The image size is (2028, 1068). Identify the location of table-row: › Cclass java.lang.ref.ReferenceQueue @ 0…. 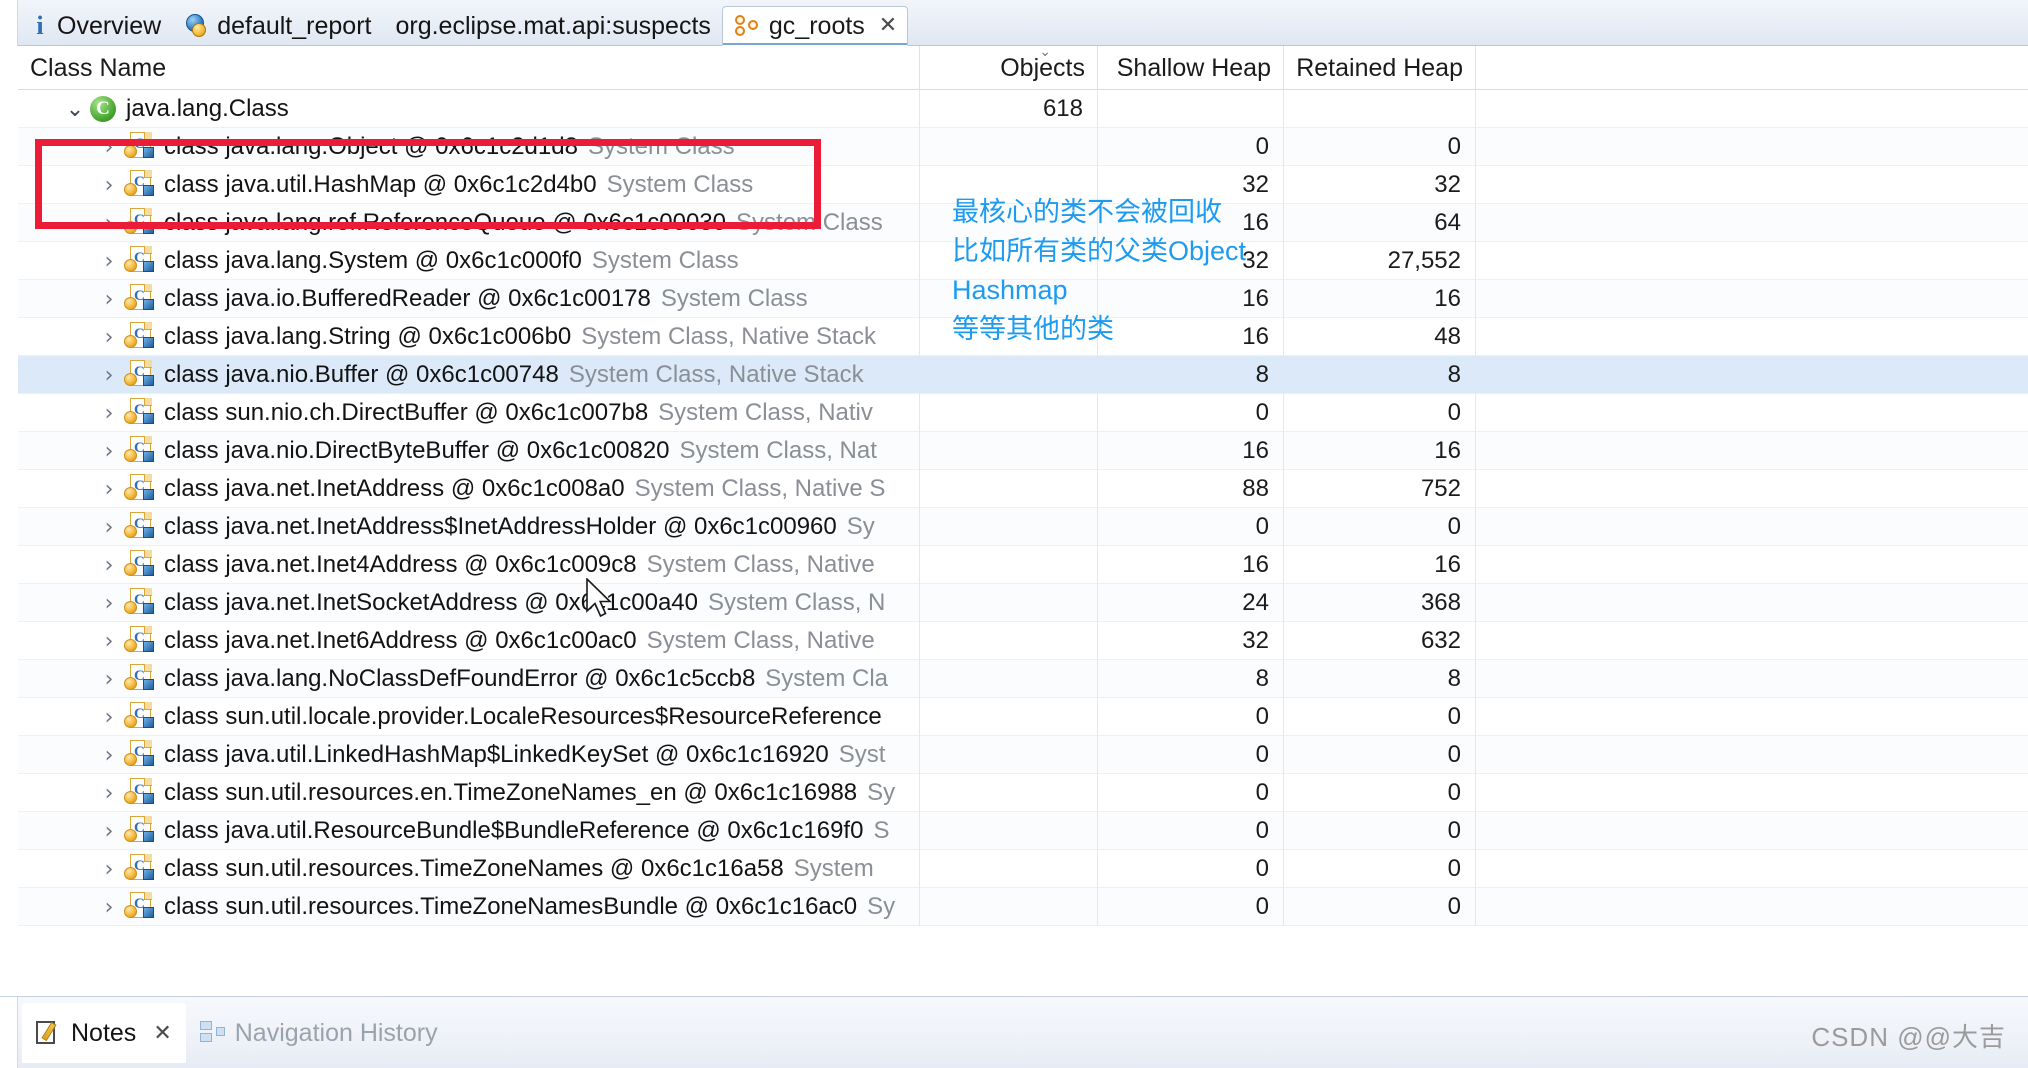
(1023, 223).